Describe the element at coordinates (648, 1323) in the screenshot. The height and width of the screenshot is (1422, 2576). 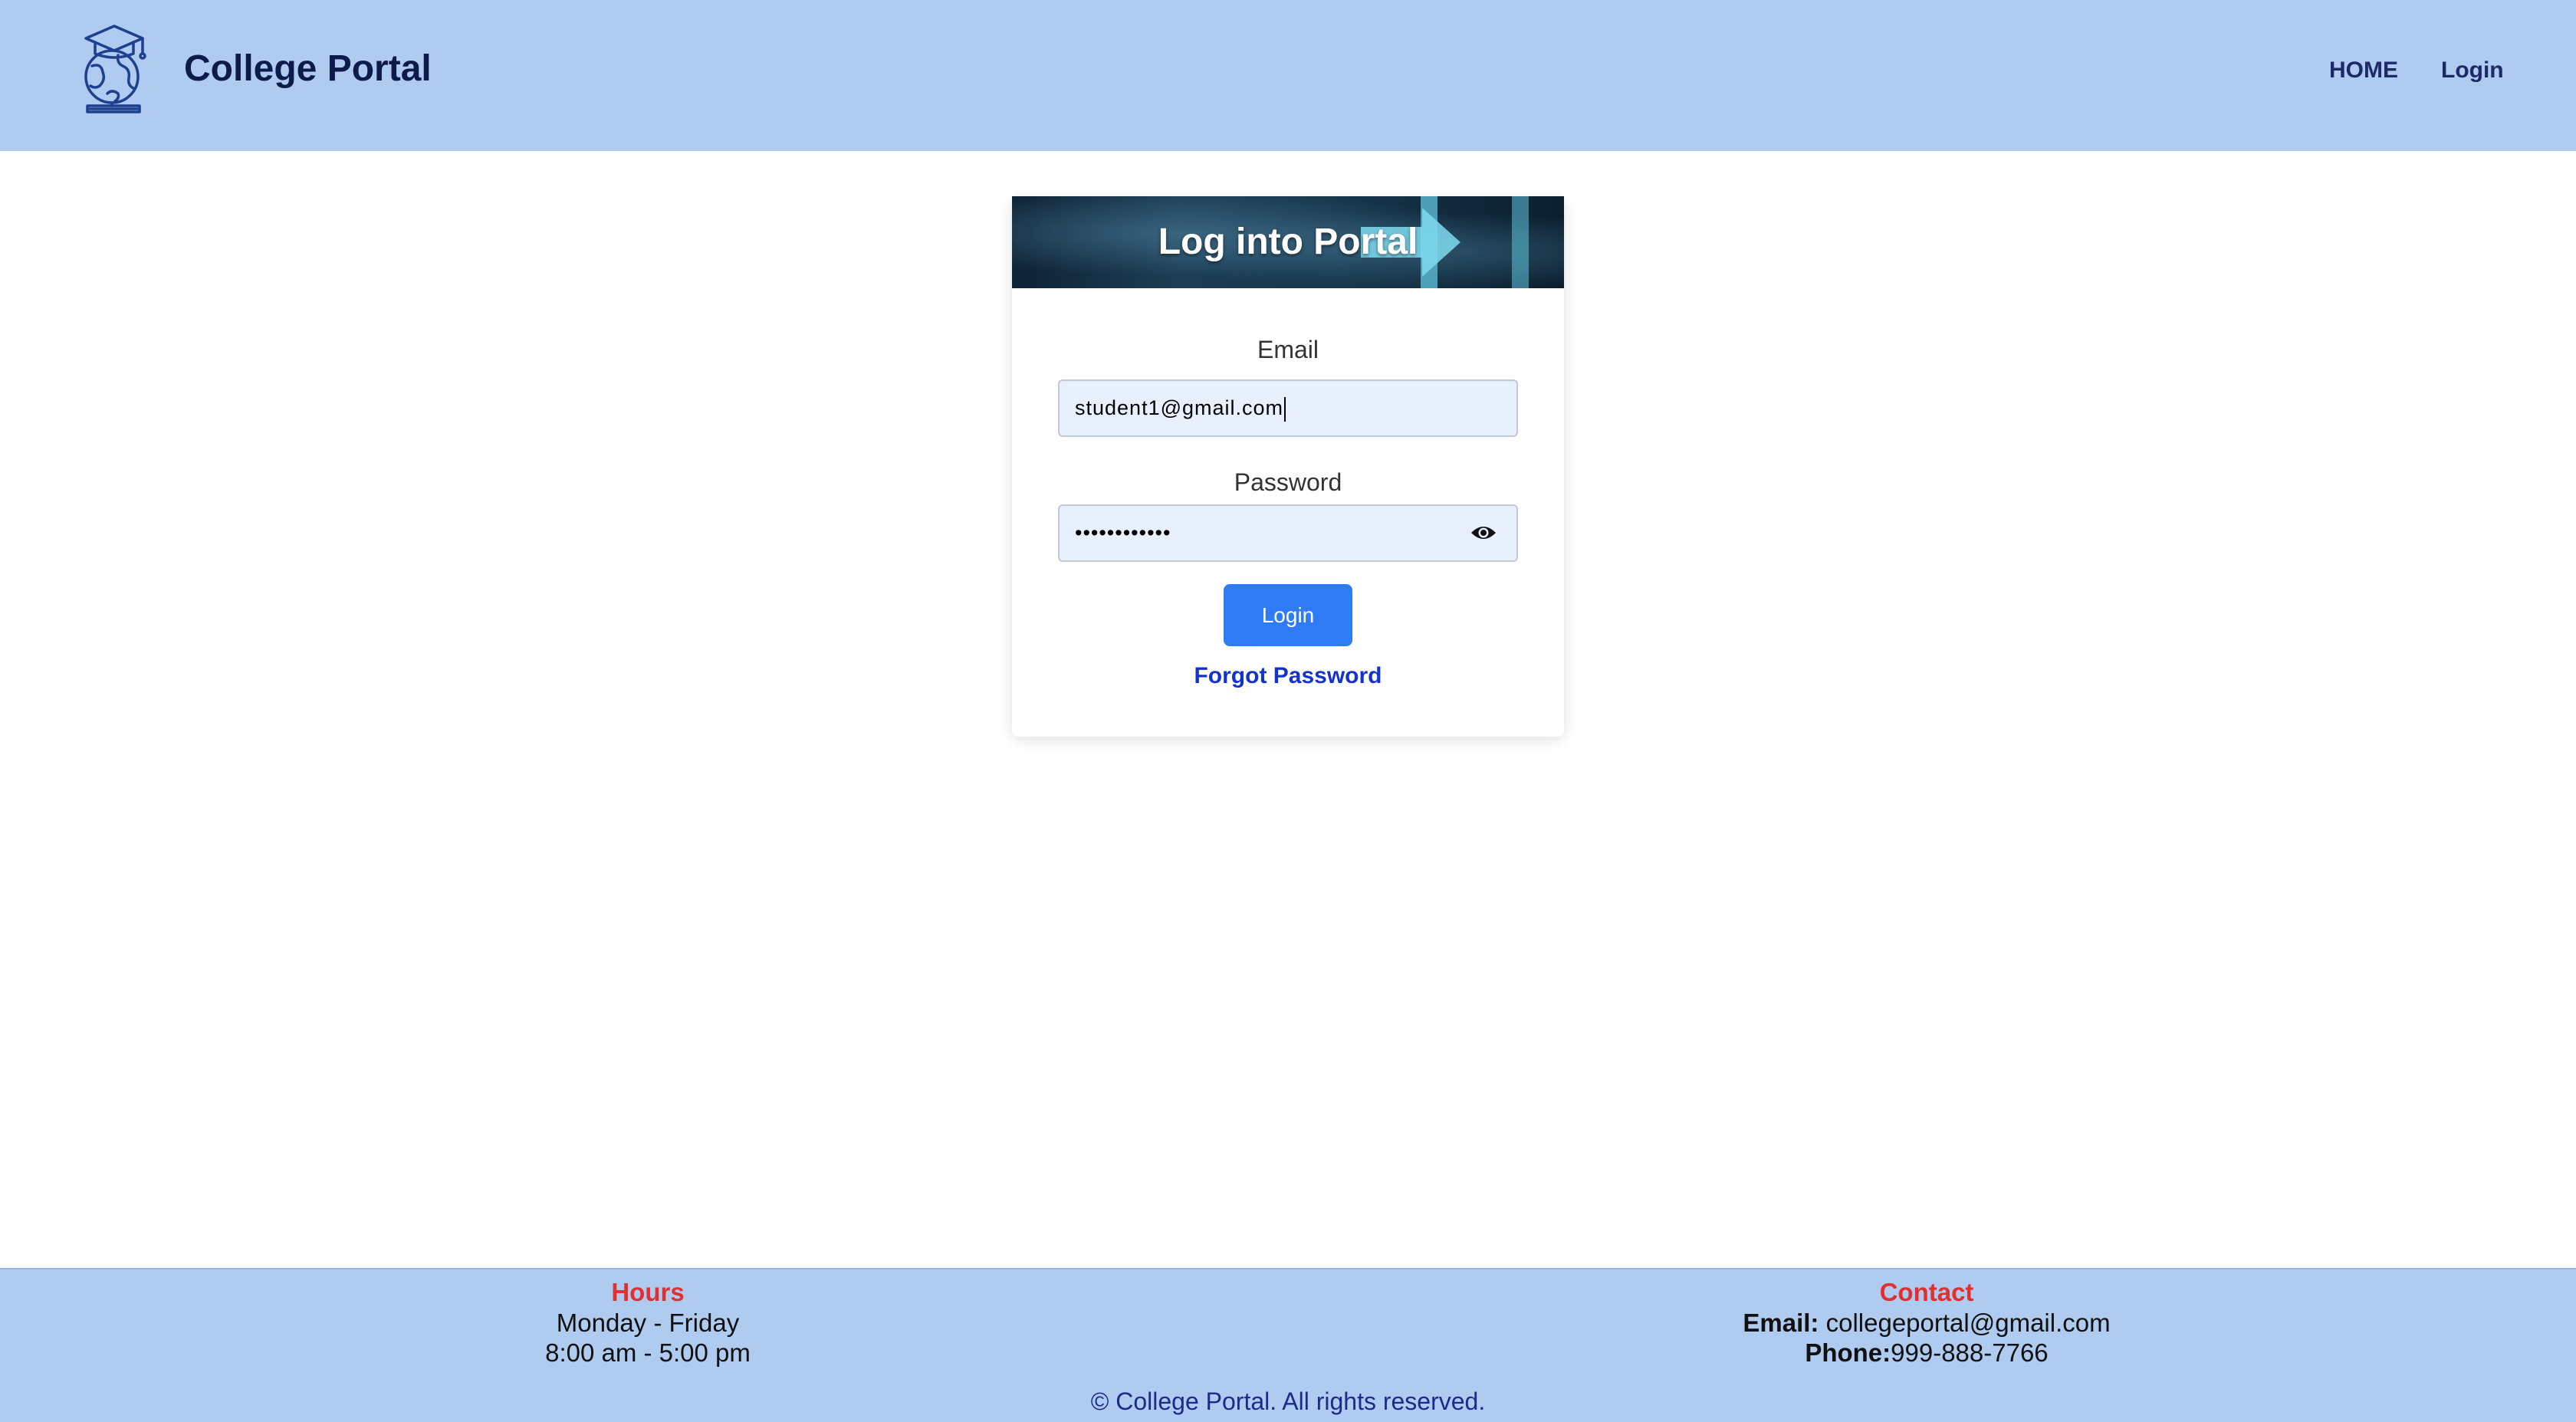
I see `hours-days: Monday - Friday` at that location.